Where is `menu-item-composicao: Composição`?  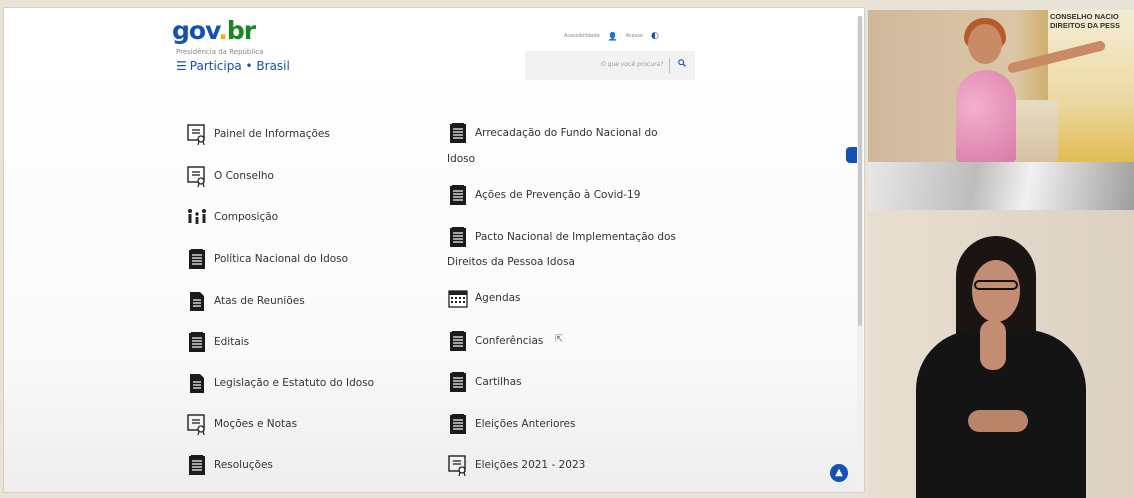 menu-item-composicao: Composição is located at coordinates (232, 217).